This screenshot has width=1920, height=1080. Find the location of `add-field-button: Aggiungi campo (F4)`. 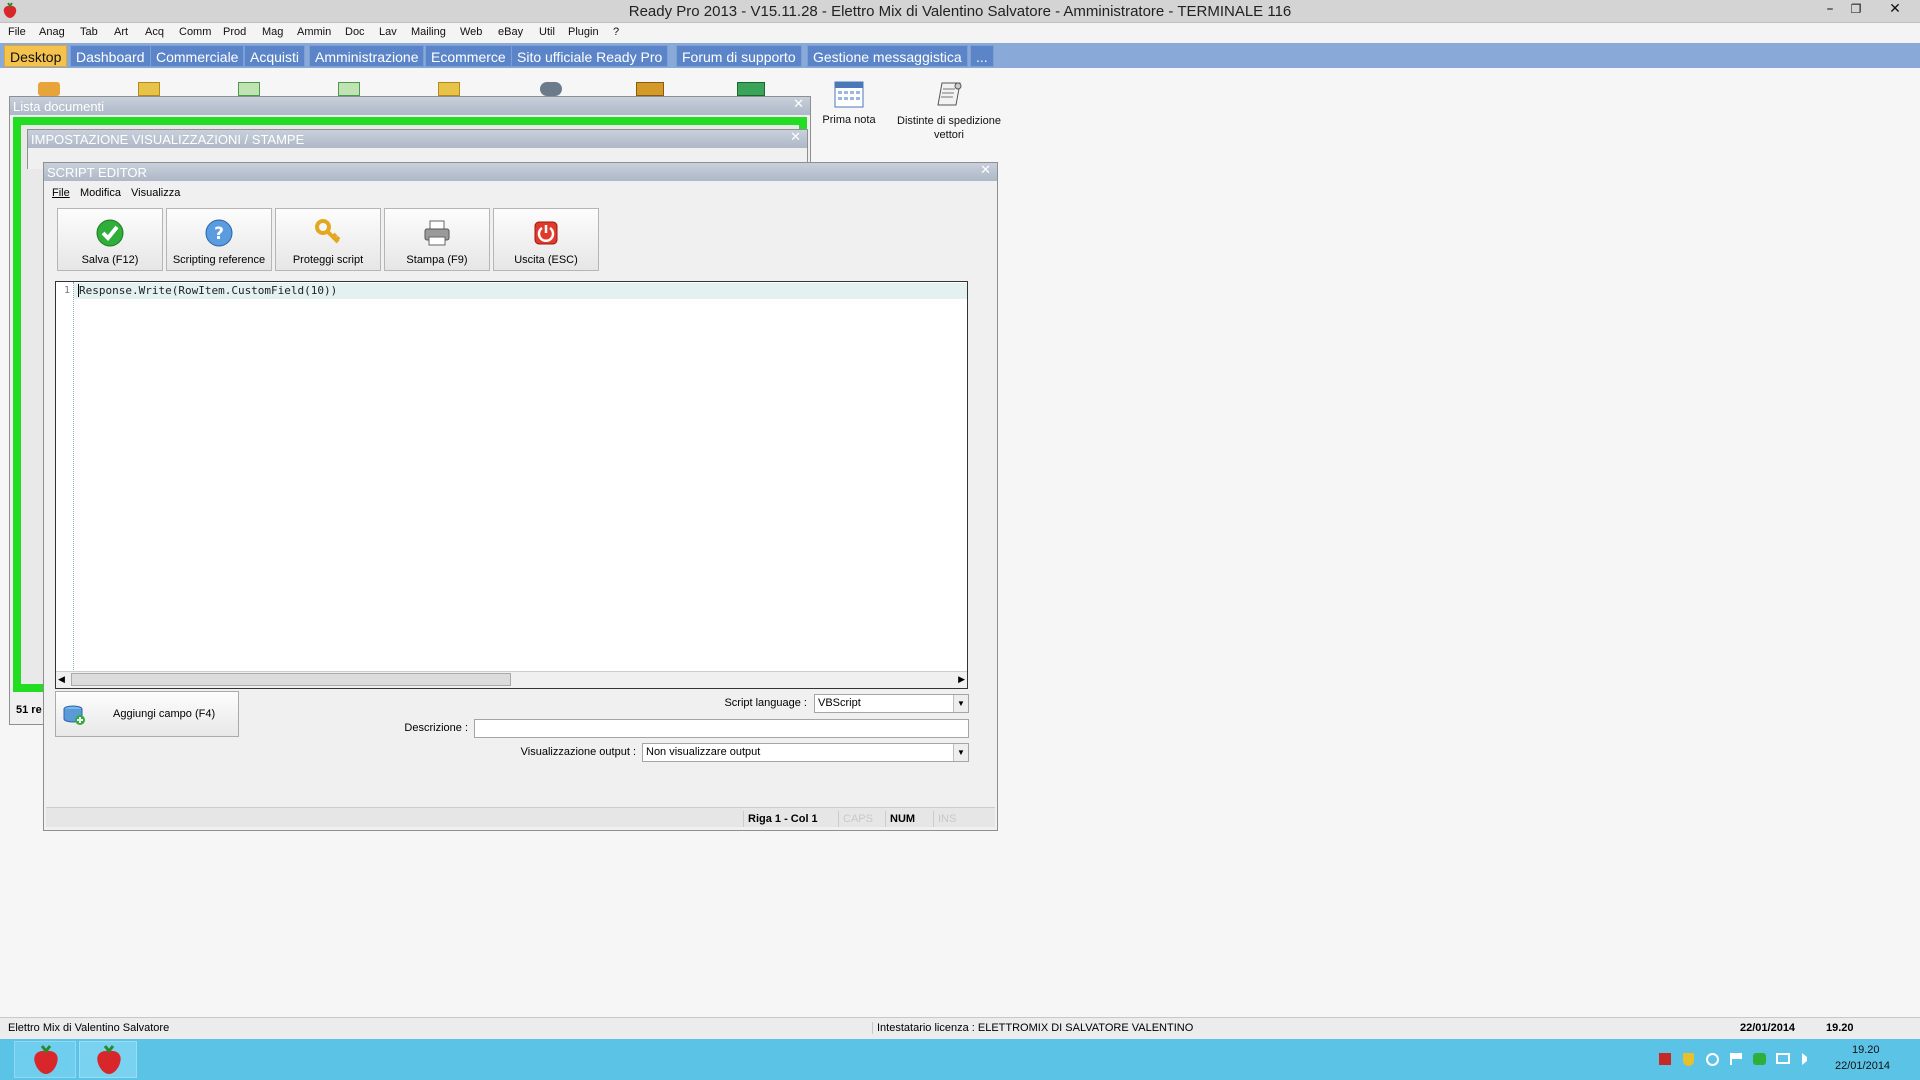

add-field-button: Aggiungi campo (F4) is located at coordinates (147, 714).